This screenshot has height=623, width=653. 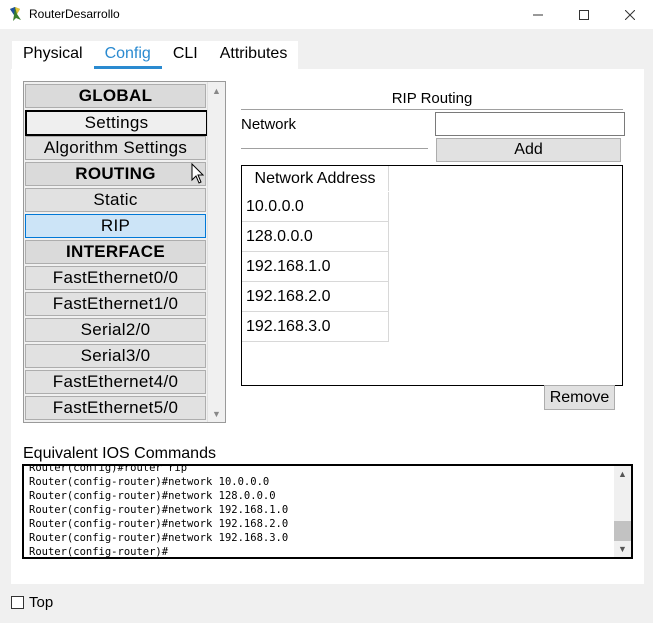 What do you see at coordinates (128, 55) in the screenshot?
I see `tab-config: Config` at bounding box center [128, 55].